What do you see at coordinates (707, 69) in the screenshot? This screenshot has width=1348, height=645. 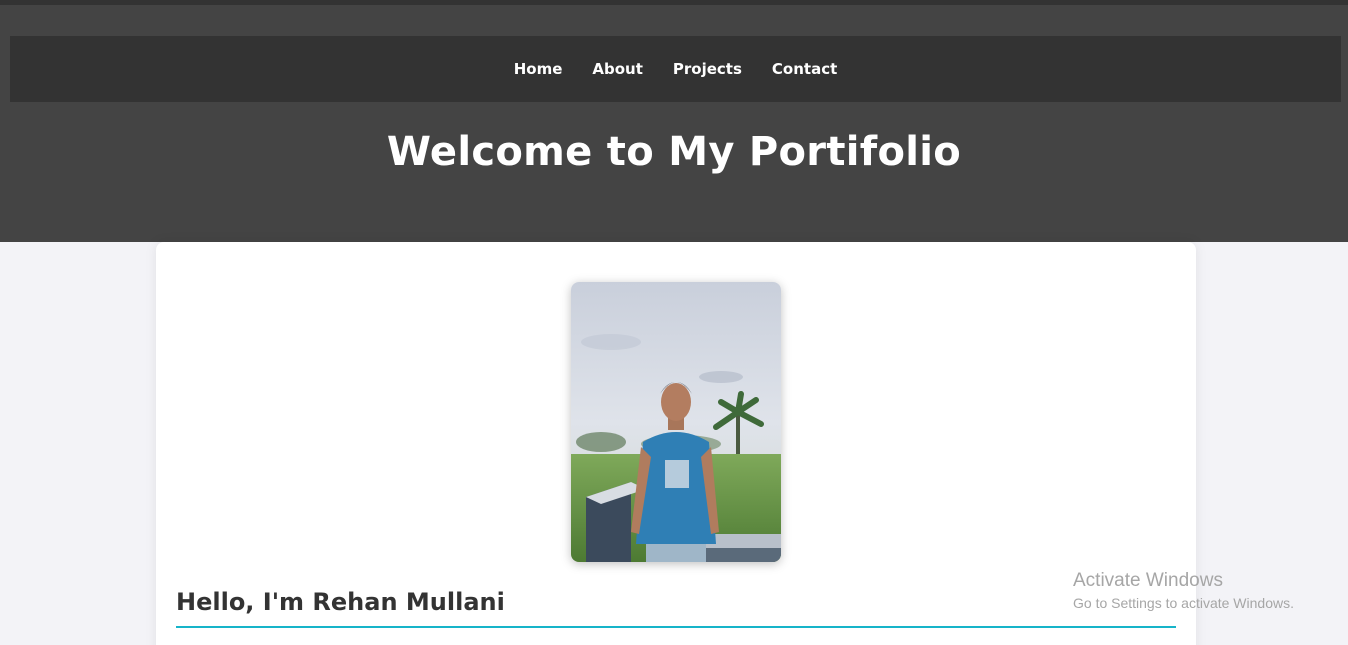 I see `nav-link-projects: Projects` at bounding box center [707, 69].